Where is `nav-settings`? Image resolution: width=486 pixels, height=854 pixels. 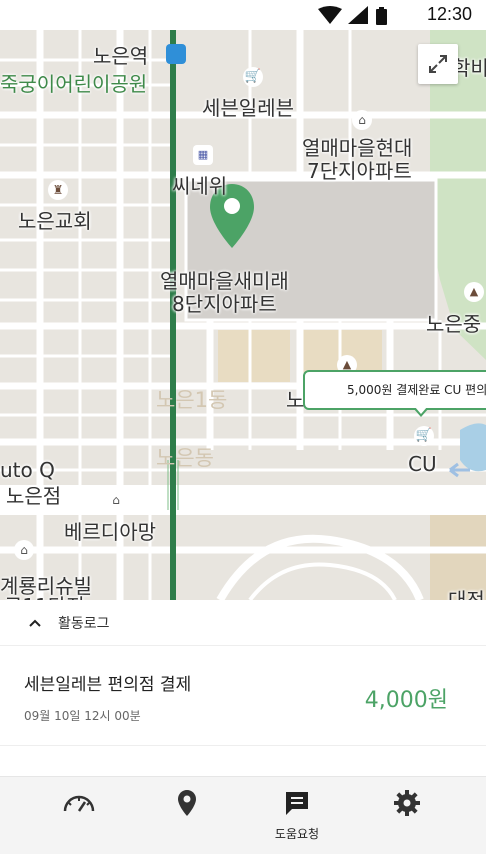
nav-settings is located at coordinates (407, 815).